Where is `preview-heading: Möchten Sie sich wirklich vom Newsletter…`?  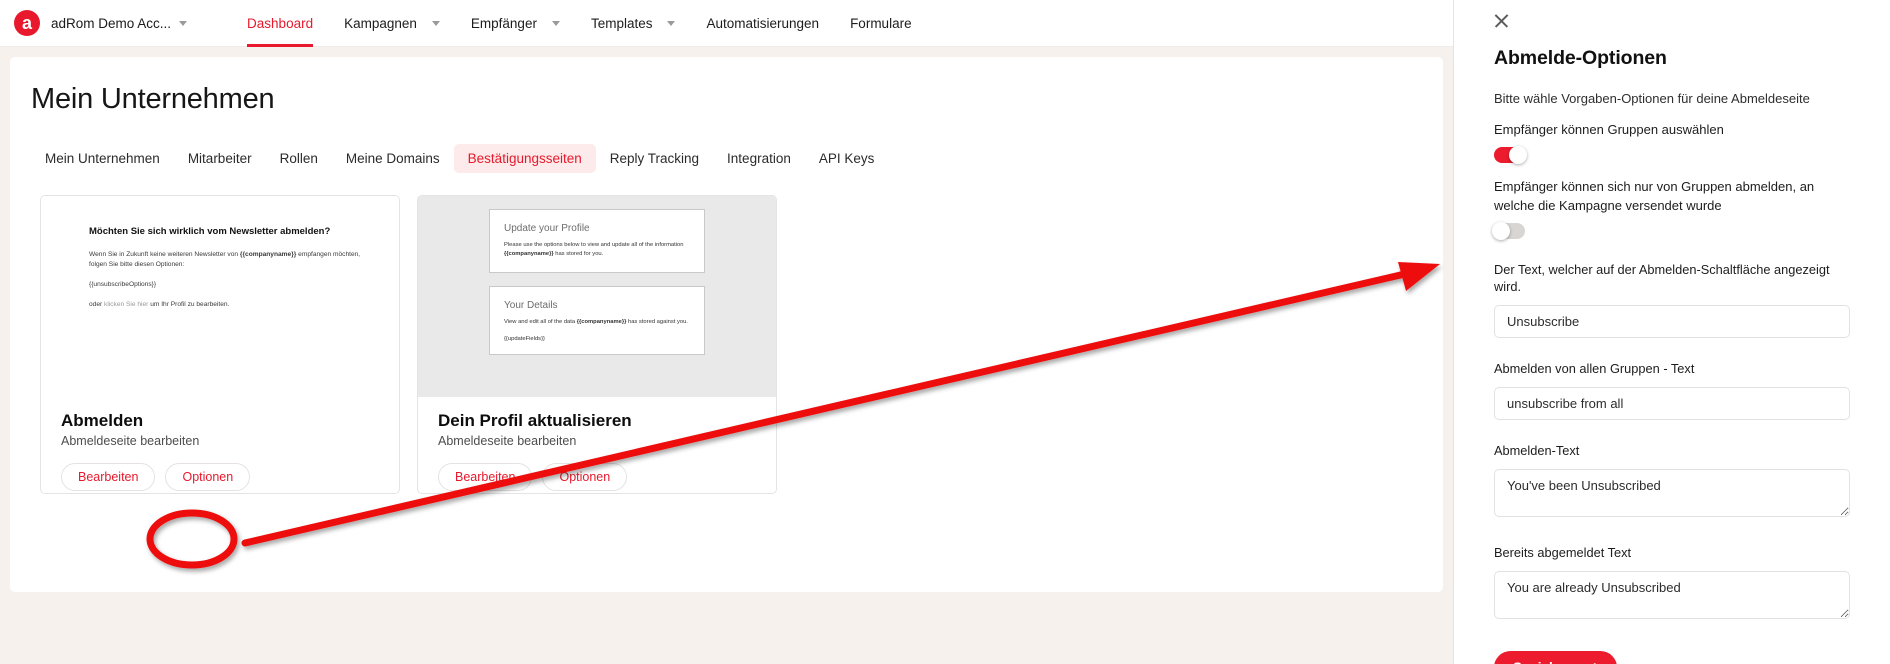
preview-heading: Möchten Sie sich wirklich vom Newsletter… is located at coordinates (210, 231).